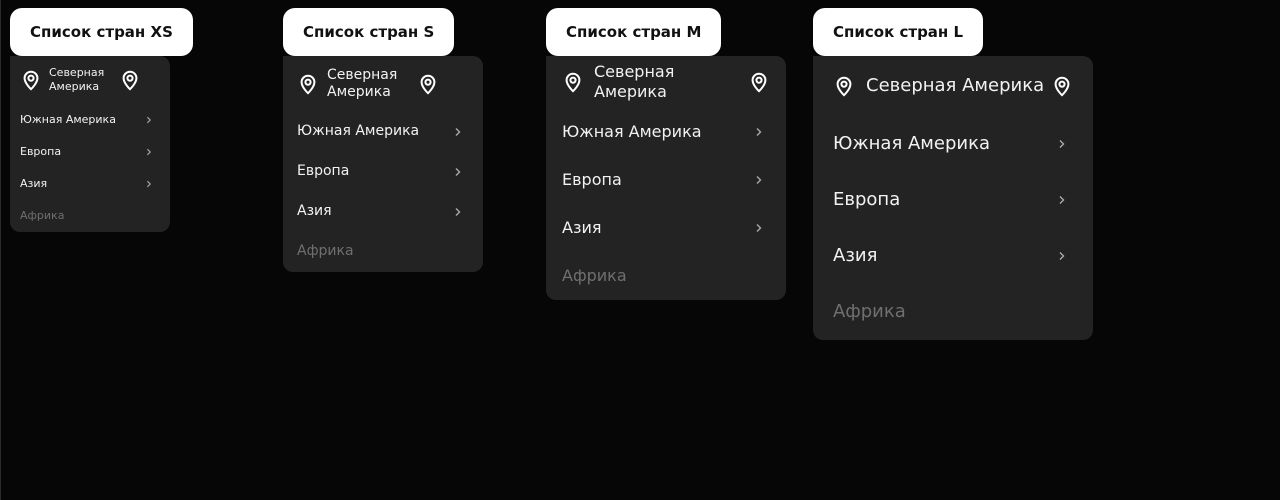  I want to click on list-title-button: Список стран XS, so click(101, 32).